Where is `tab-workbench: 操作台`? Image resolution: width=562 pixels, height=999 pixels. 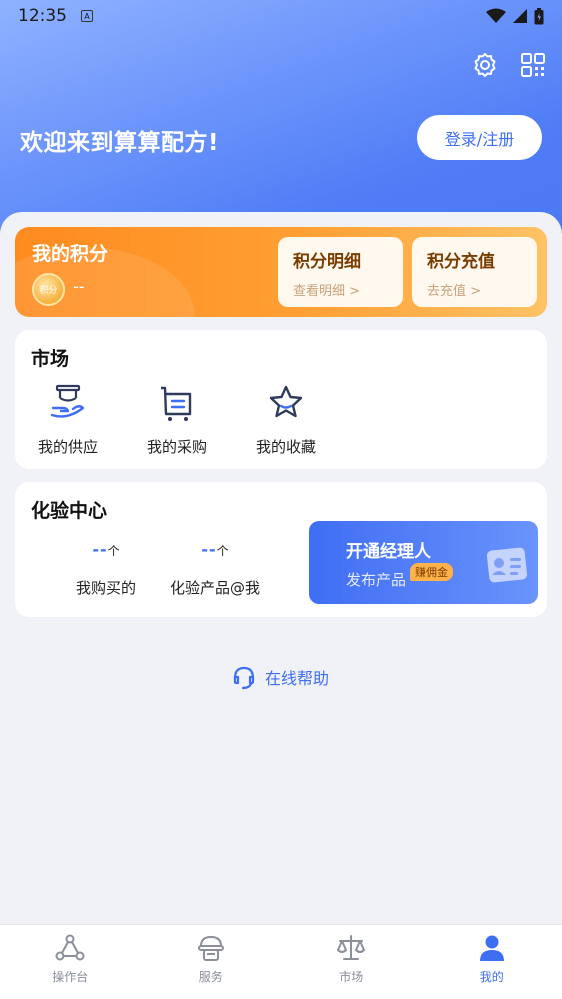
tab-workbench: 操作台 is located at coordinates (70, 962).